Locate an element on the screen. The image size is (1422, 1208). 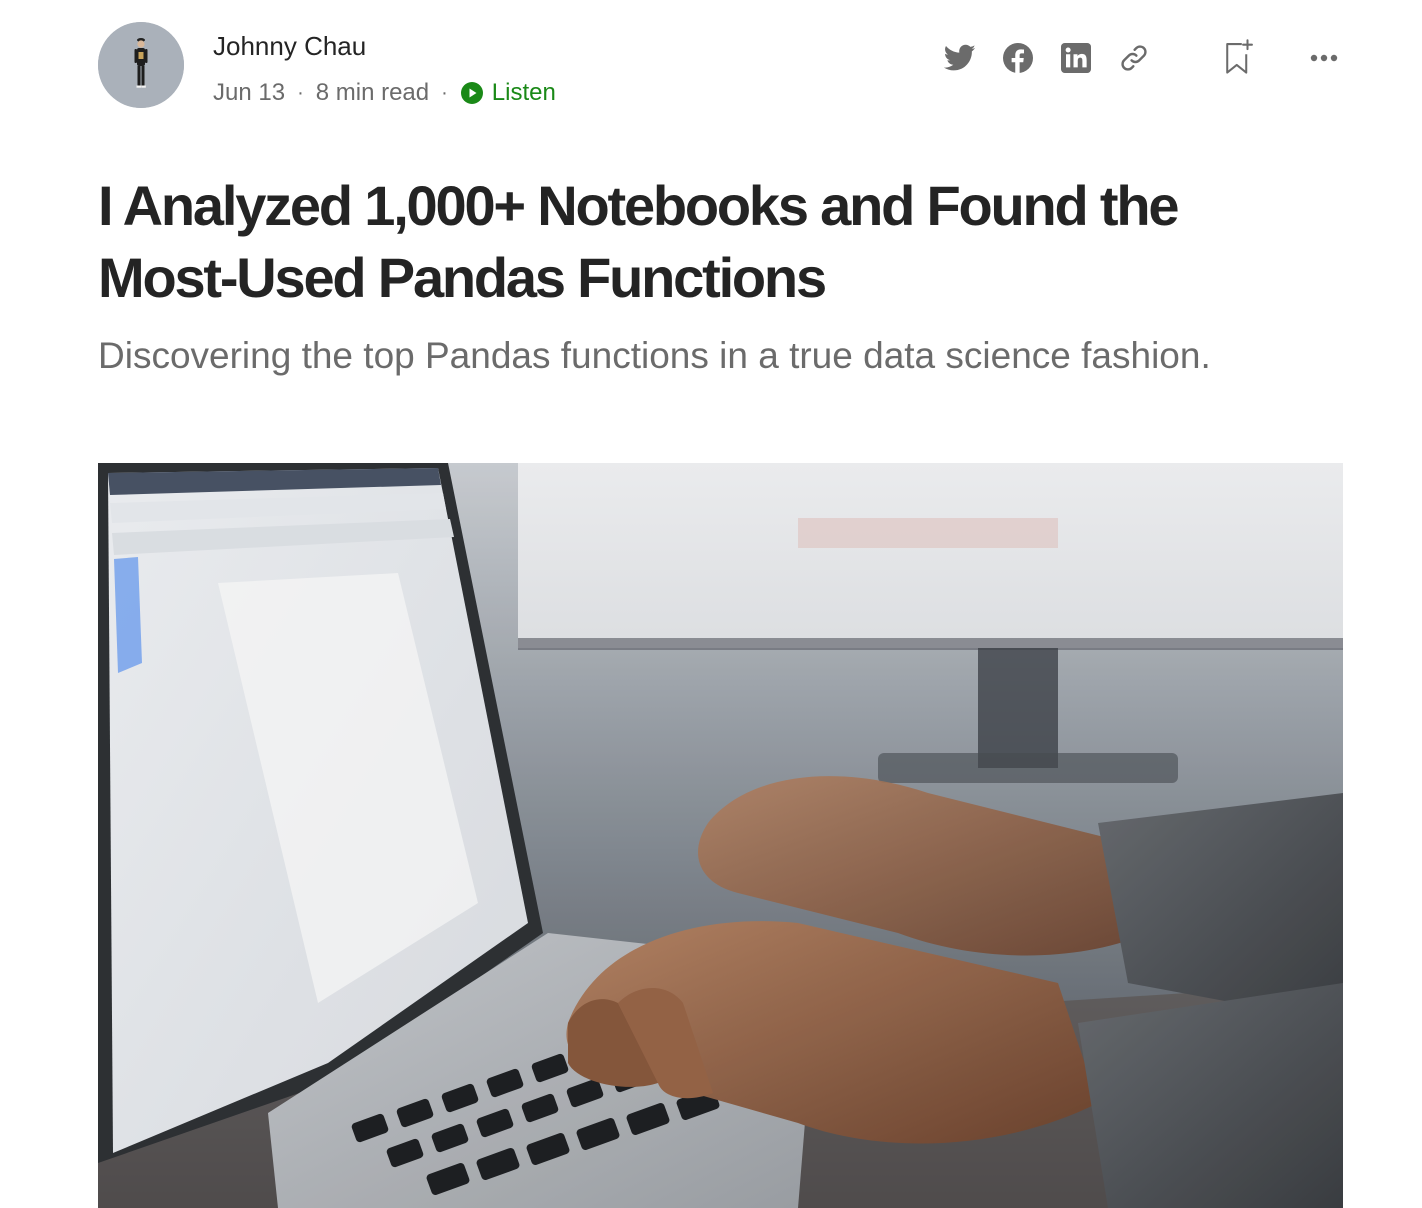
article-actions is located at coordinates (1142, 58).